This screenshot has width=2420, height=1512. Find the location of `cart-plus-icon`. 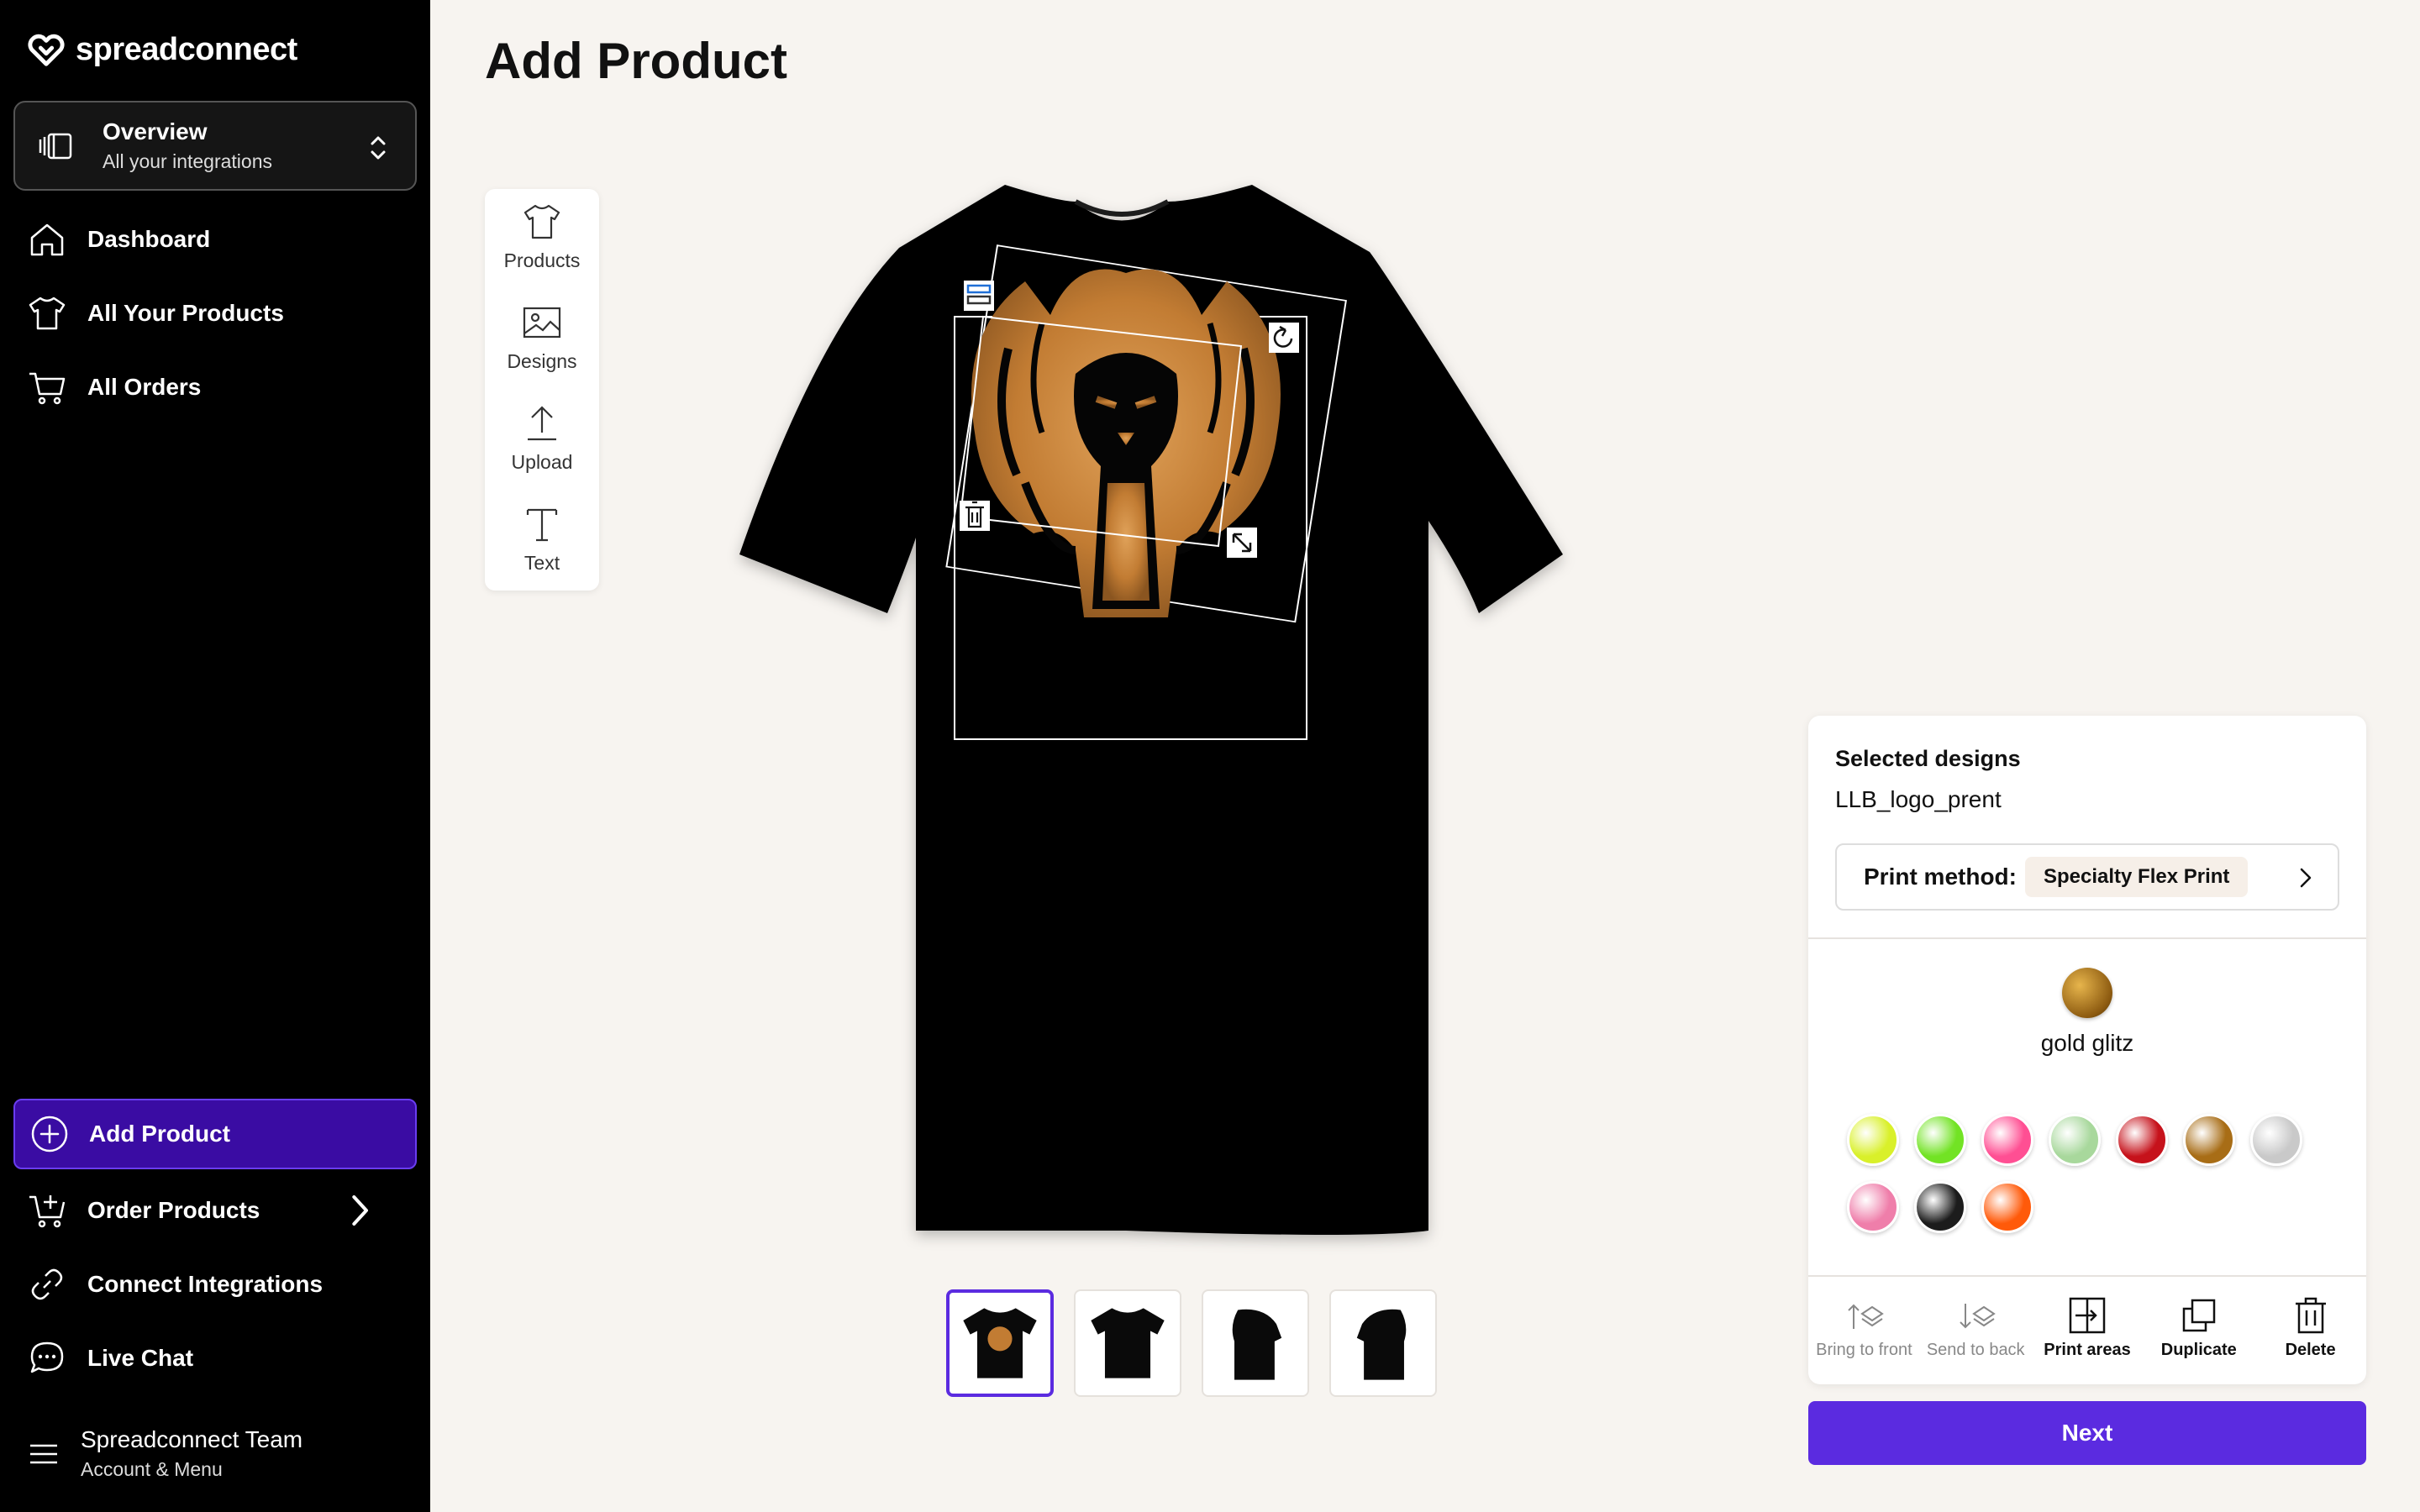

cart-plus-icon is located at coordinates (47, 1211).